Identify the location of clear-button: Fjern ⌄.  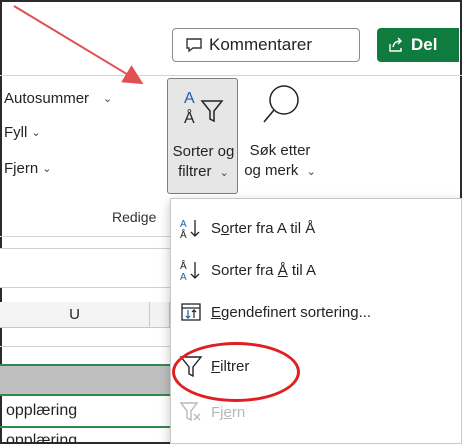
(27, 168).